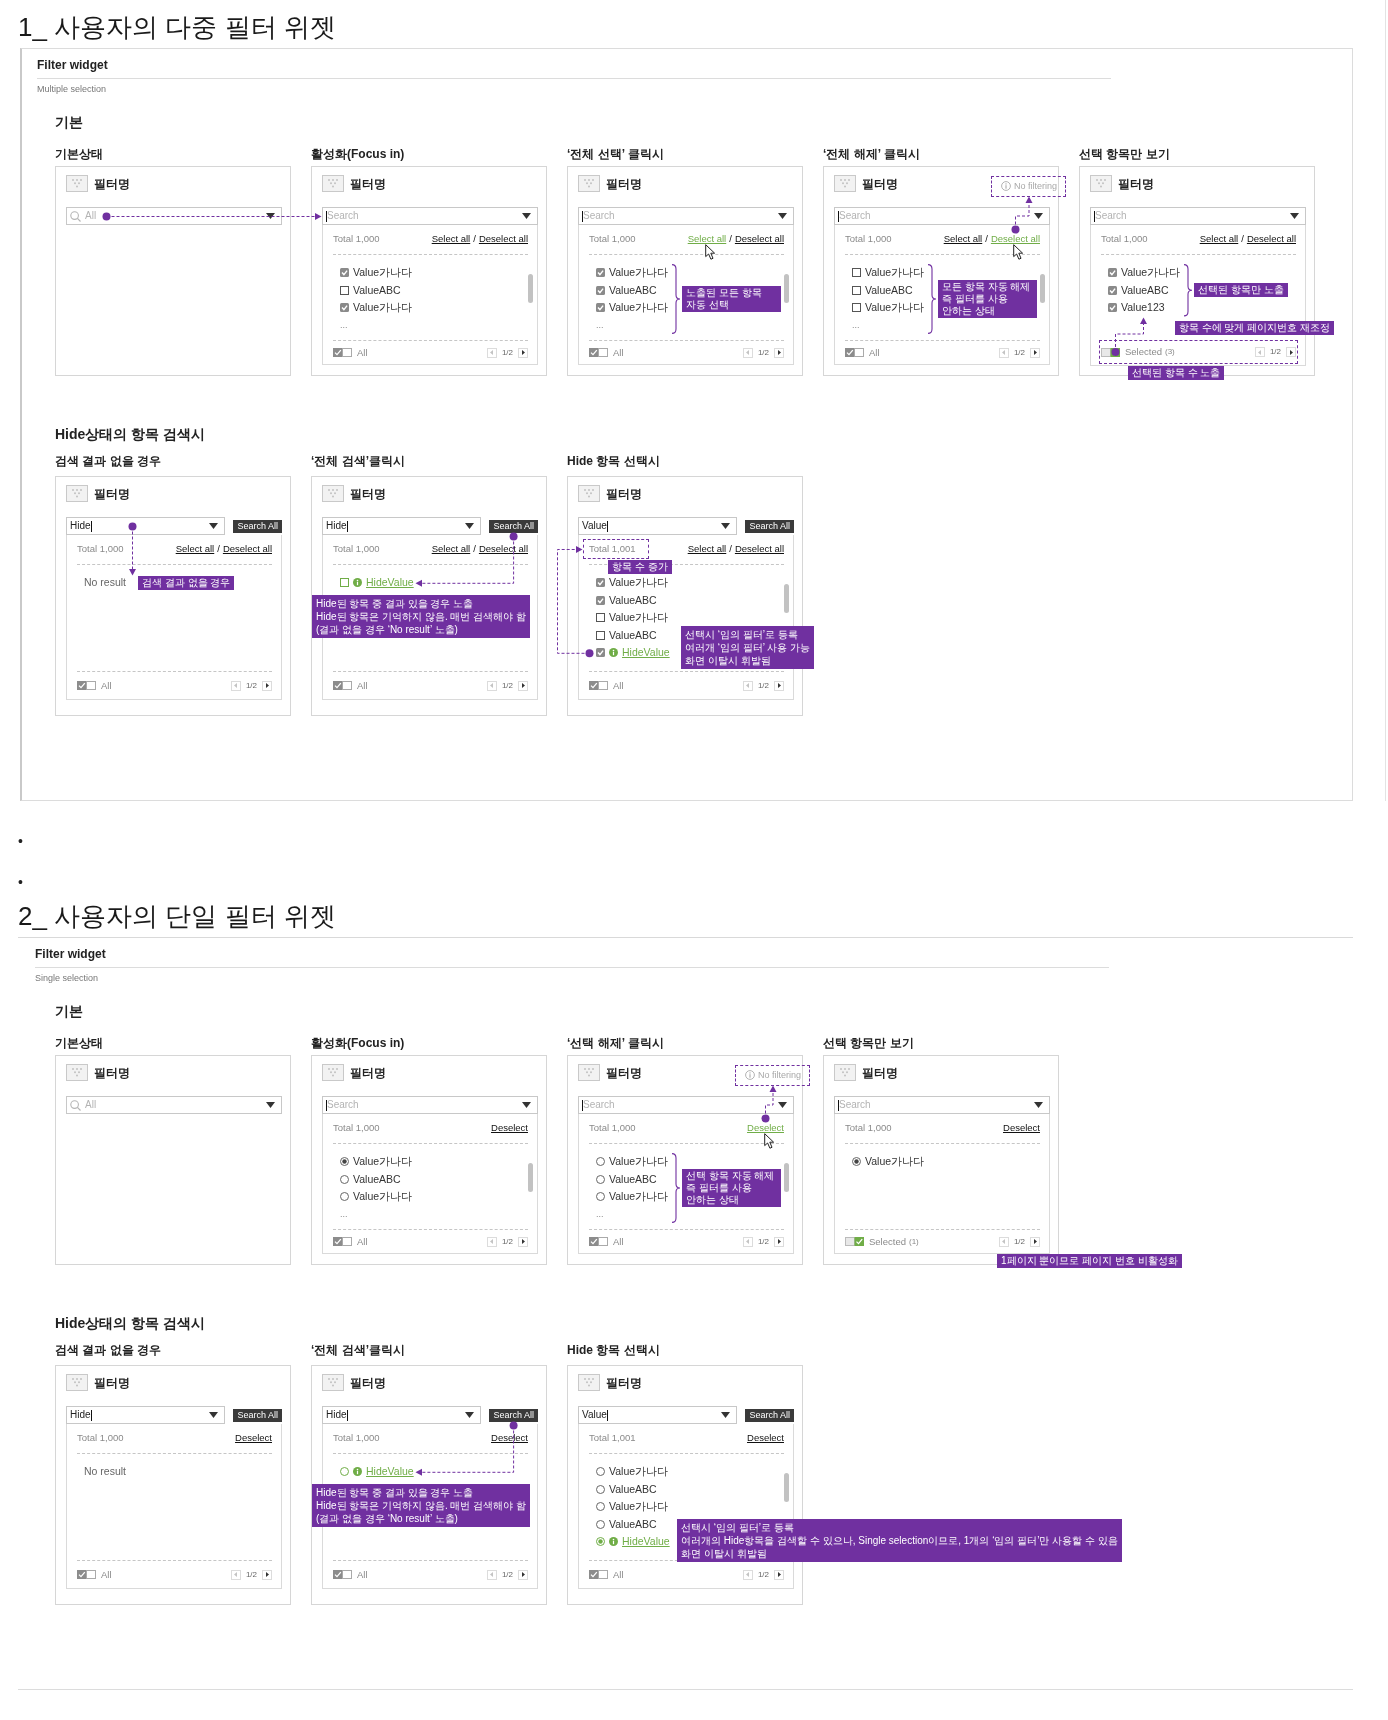 This screenshot has width=1388, height=1720. I want to click on item-label: Value123, so click(1143, 308).